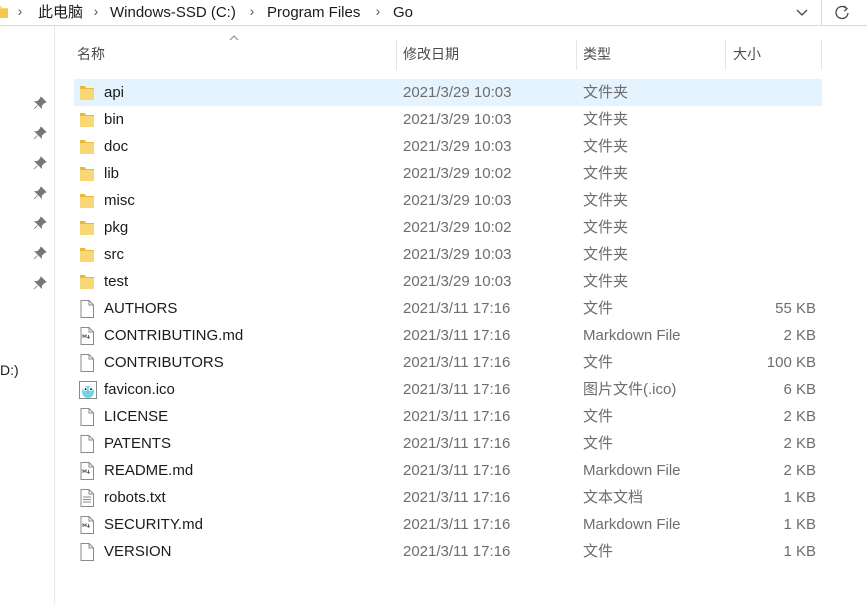 The width and height of the screenshot is (867, 604). I want to click on file-row: favicon.ico 2021/3/11 17:16 图片文件(.ico) 6 KB, so click(448, 389).